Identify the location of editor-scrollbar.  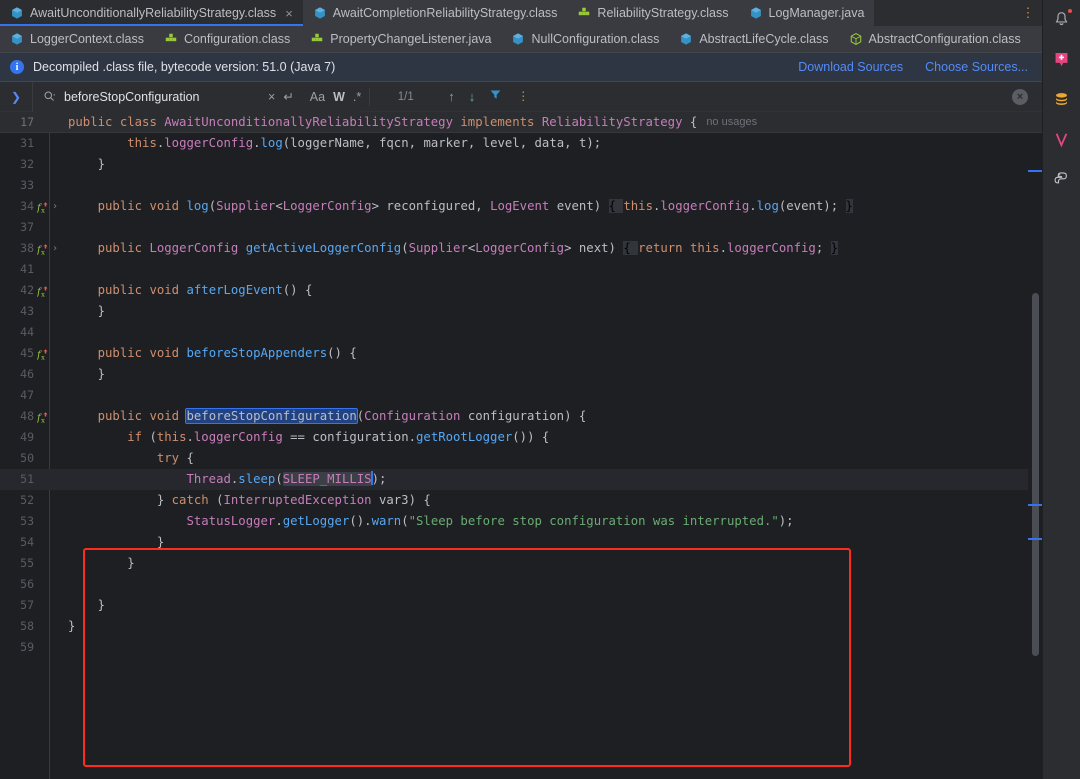
(1035, 456).